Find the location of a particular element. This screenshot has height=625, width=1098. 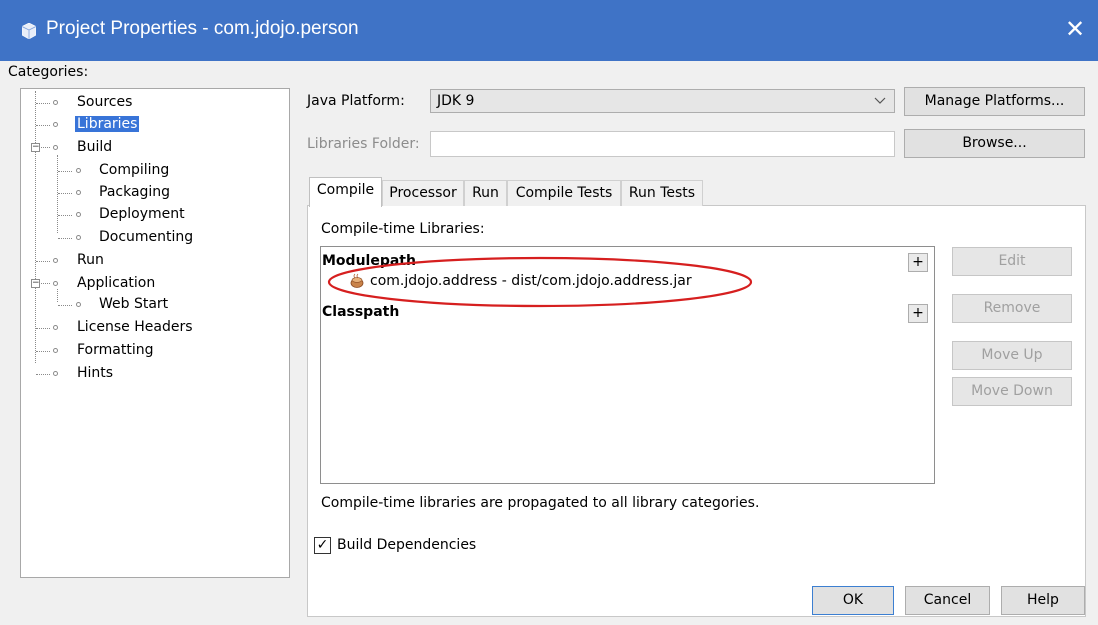

compile-time-libraries-label: Compile-time Libraries: is located at coordinates (403, 229).